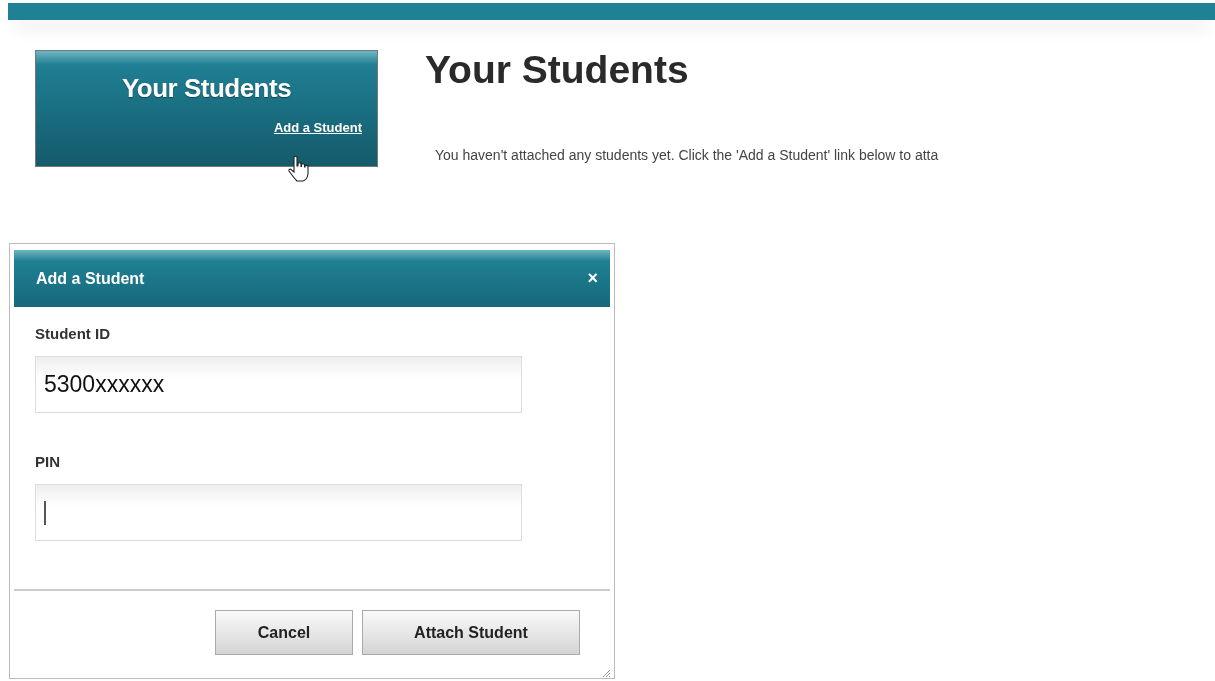 Image resolution: width=1215 pixels, height=681 pixels. I want to click on input-field: 5300xxxxxx, so click(278, 384).